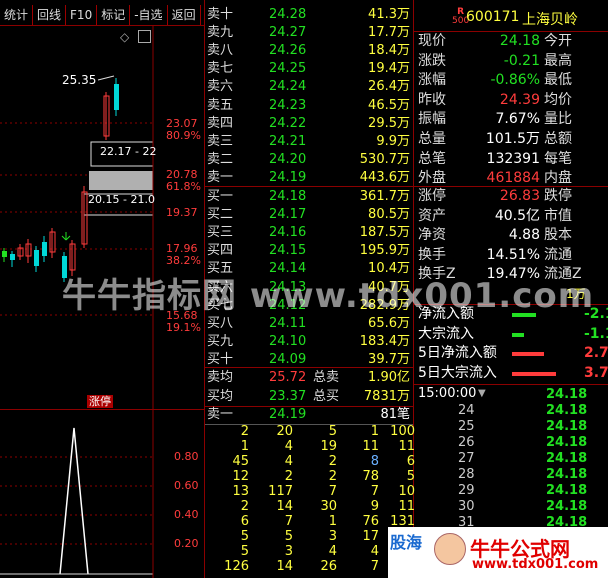 The image size is (608, 578). I want to click on ask-row: 卖八 24.26 18.4万, so click(309, 50).